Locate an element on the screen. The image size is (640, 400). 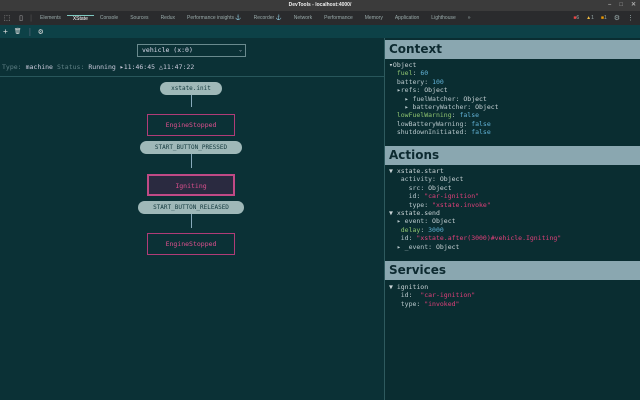
event-start-button-pressed: START_BUTTON_PRESSED is located at coordinates (191, 147).